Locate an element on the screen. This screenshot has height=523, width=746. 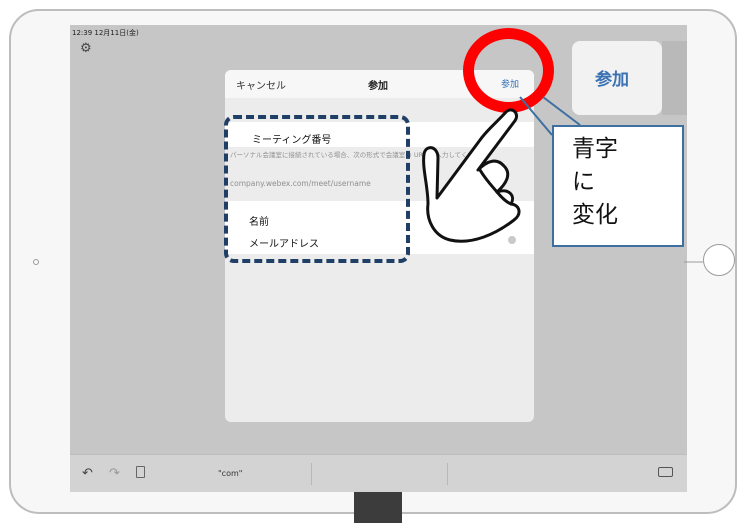
clear-icon is located at coordinates (512, 240).